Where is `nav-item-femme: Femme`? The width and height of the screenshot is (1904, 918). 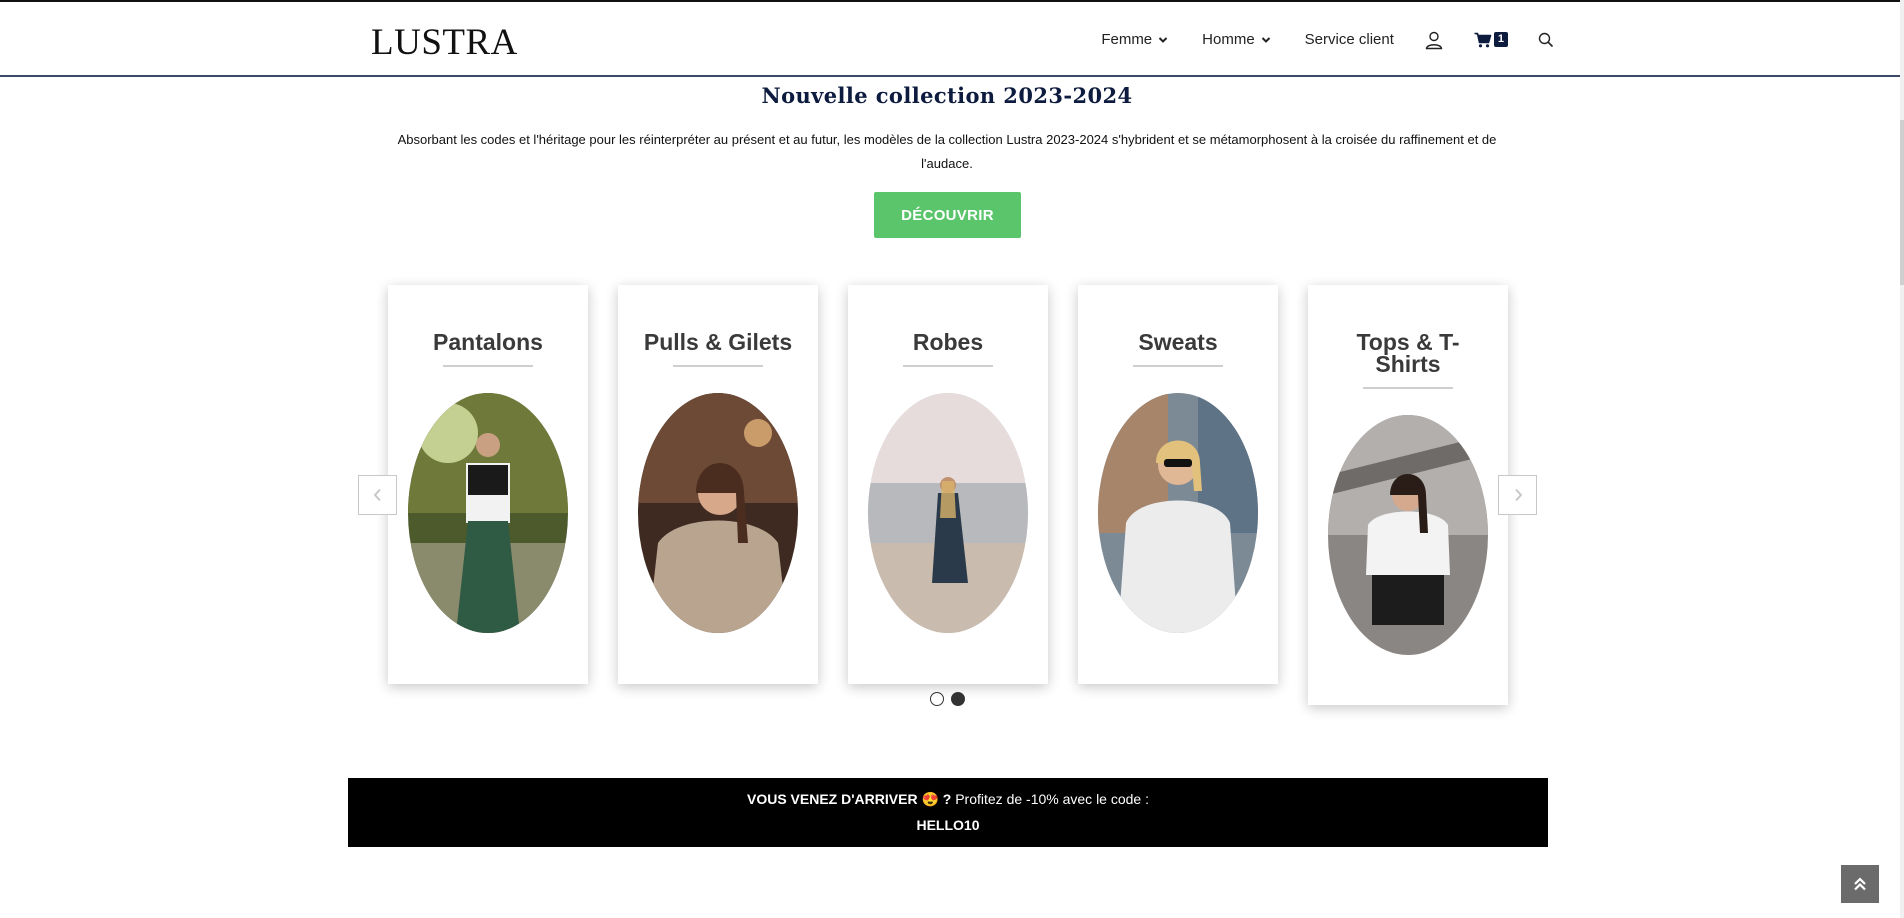
nav-item-femme: Femme is located at coordinates (1134, 39).